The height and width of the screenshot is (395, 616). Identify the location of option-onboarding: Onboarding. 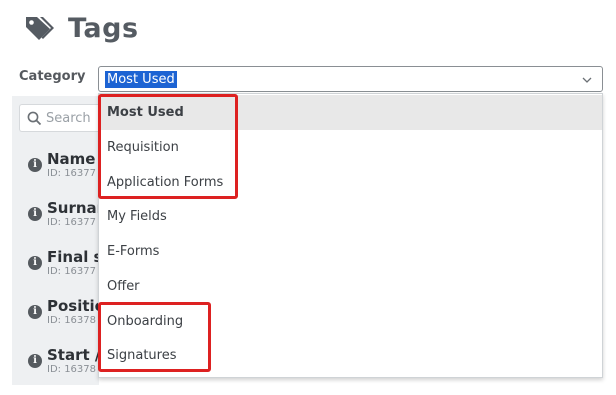
(350, 321).